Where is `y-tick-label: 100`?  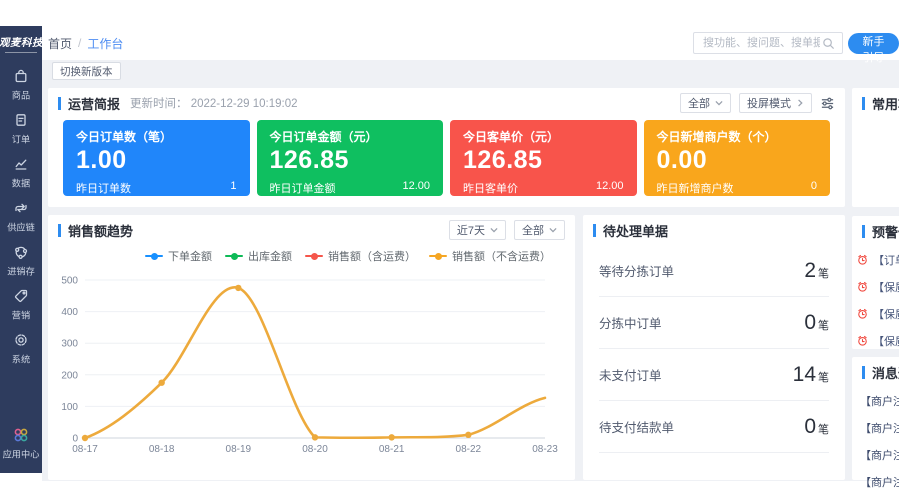
y-tick-label: 100 is located at coordinates (69, 407).